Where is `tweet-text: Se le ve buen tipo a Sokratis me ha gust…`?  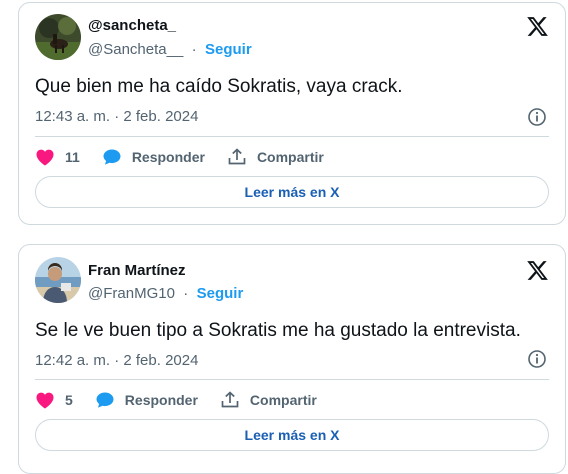
tweet-text: Se le ve buen tipo a Sokratis me ha gust… is located at coordinates (278, 330).